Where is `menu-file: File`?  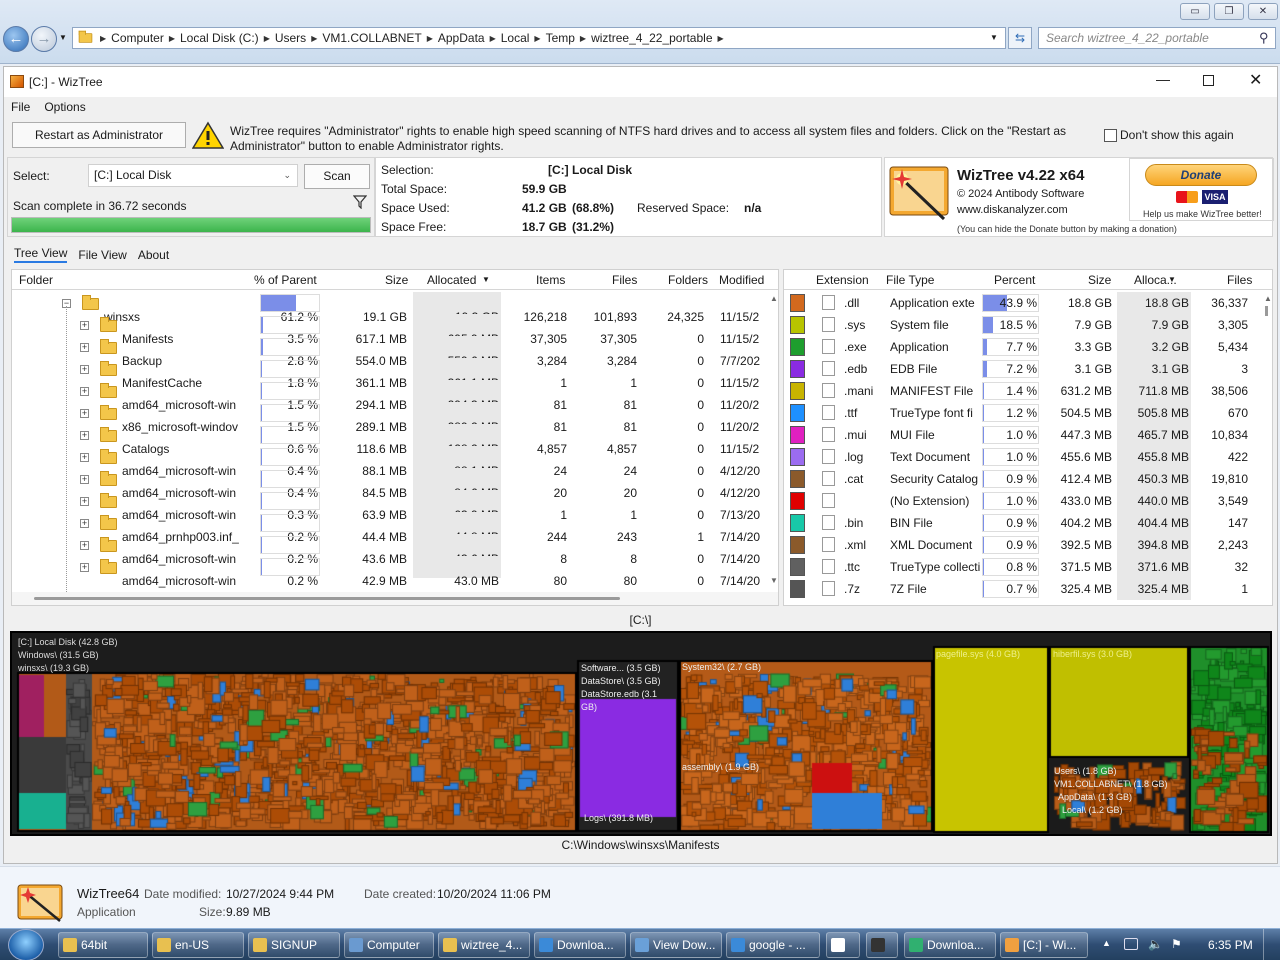
menu-file: File is located at coordinates (20, 107).